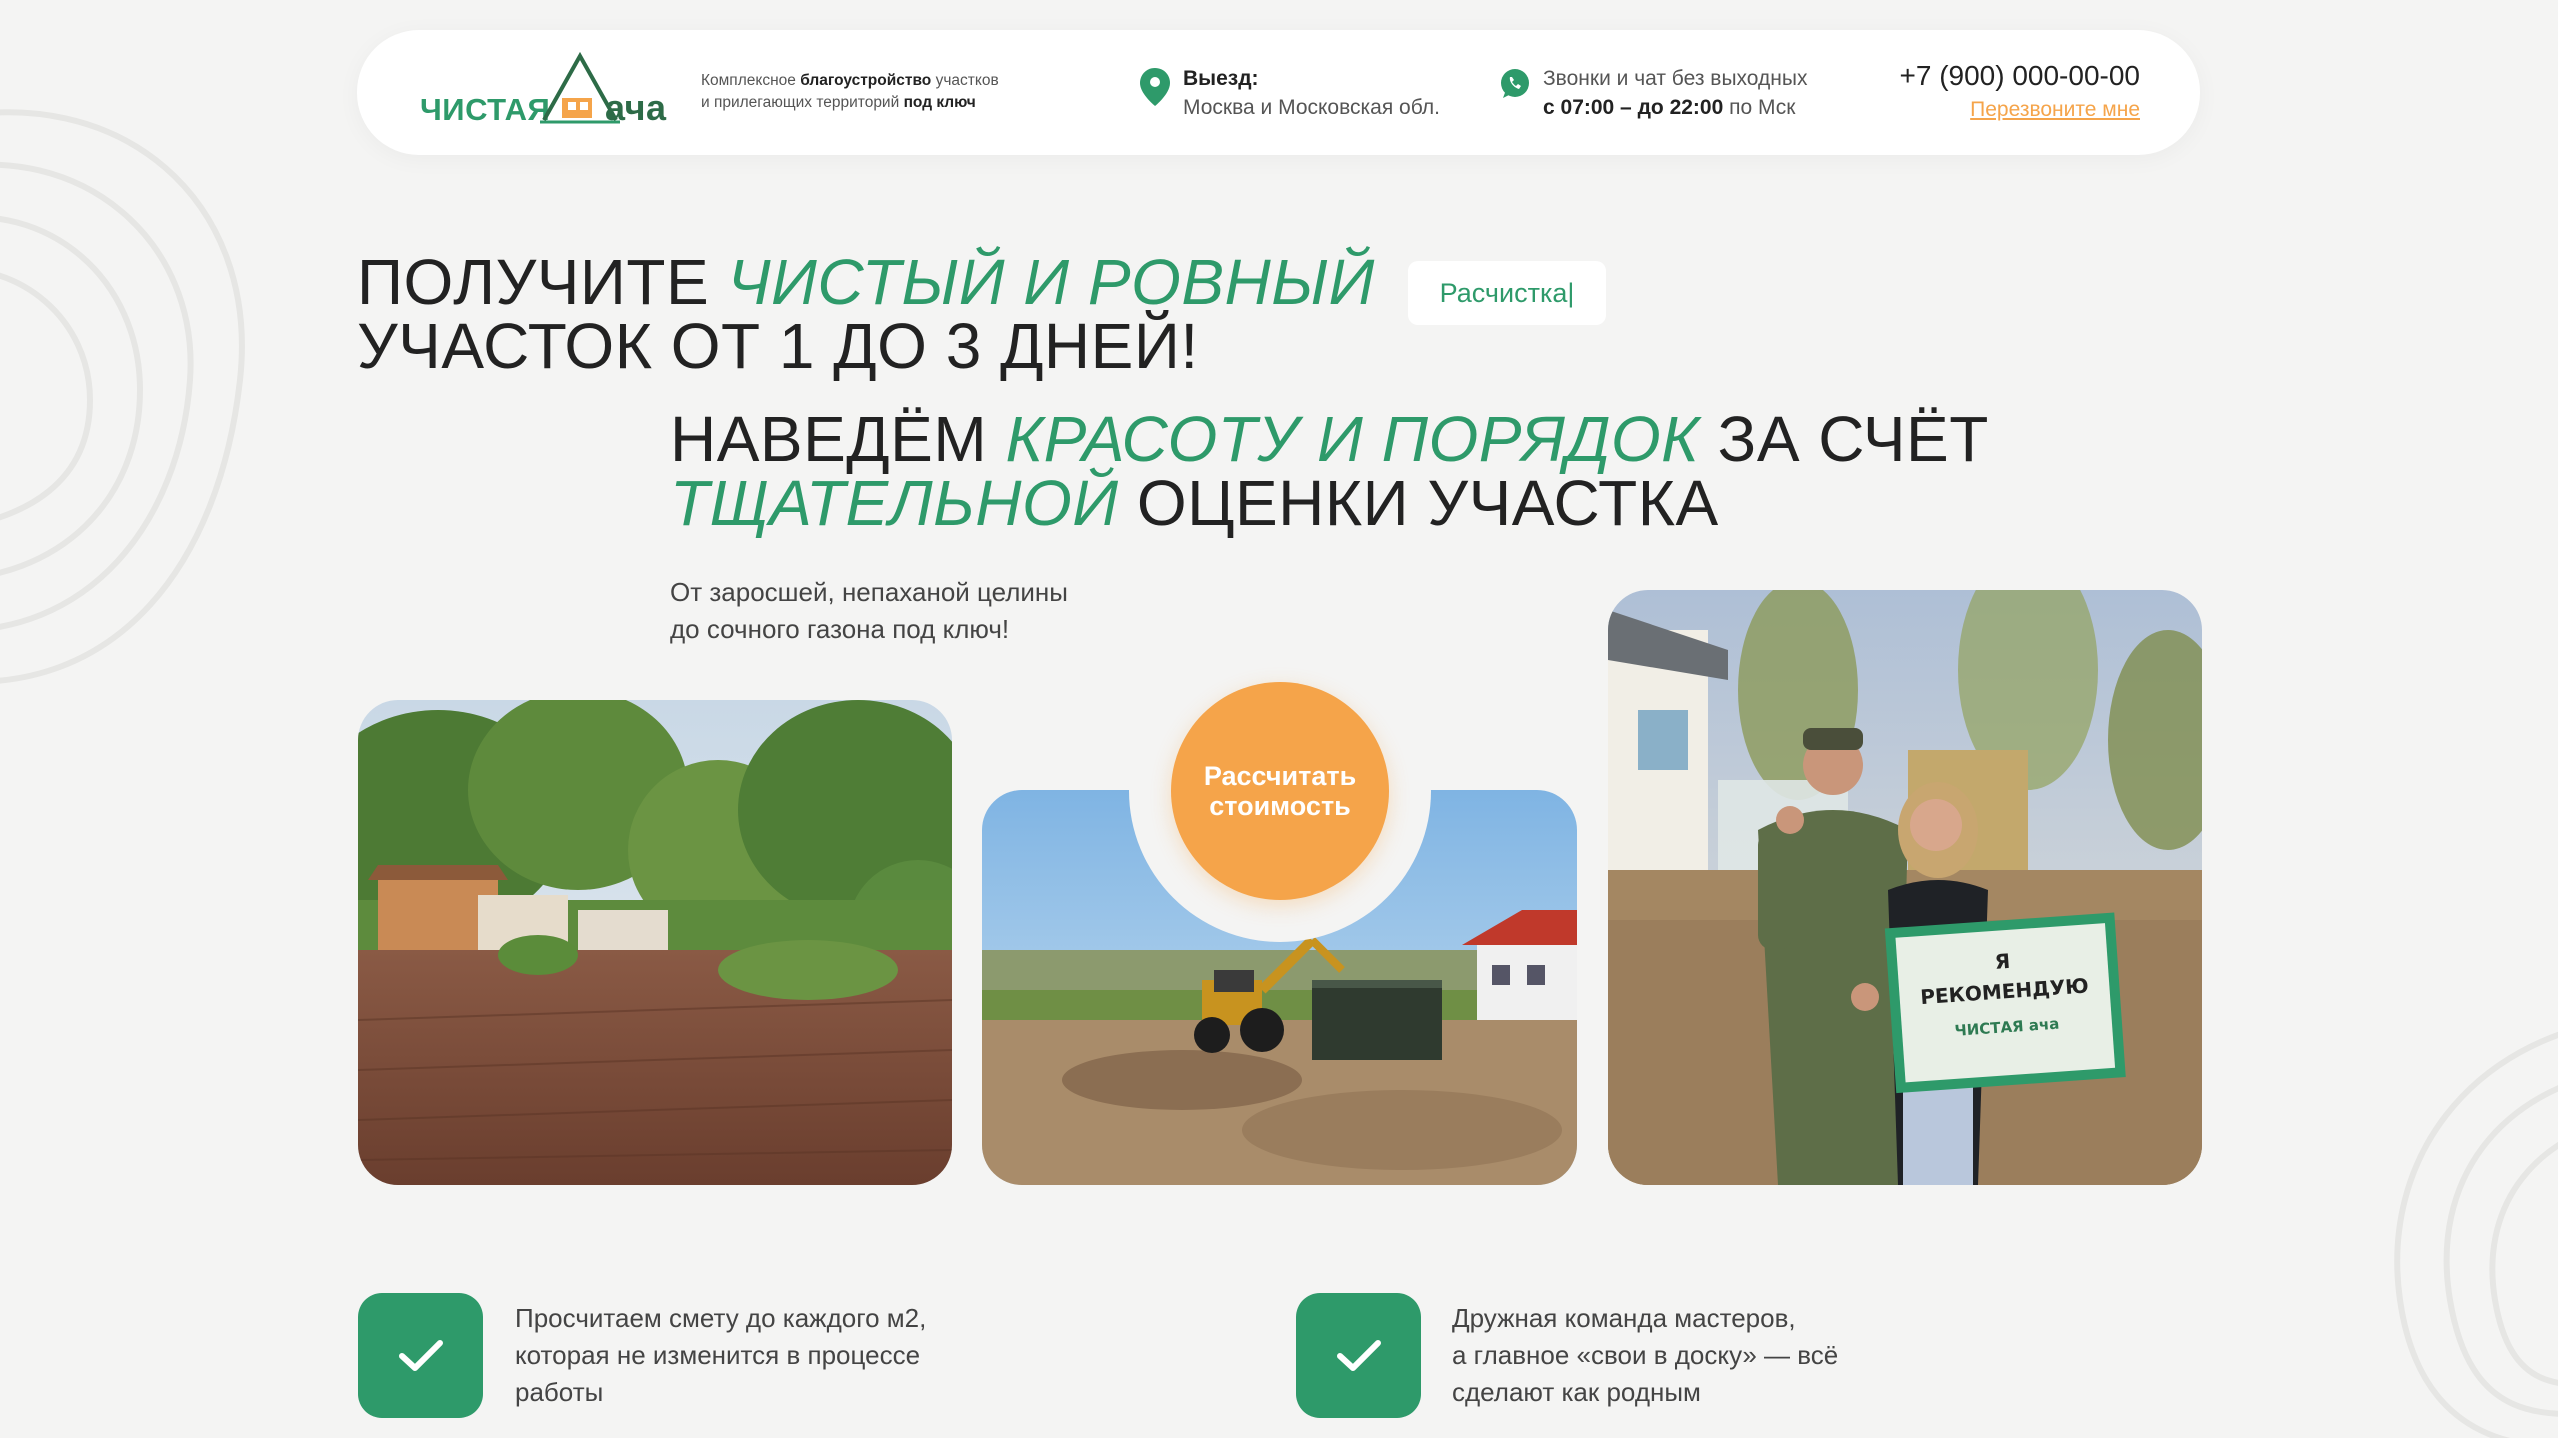  Describe the element at coordinates (1507, 293) in the screenshot. I see `rotating-service-tag: Расчистка|` at that location.